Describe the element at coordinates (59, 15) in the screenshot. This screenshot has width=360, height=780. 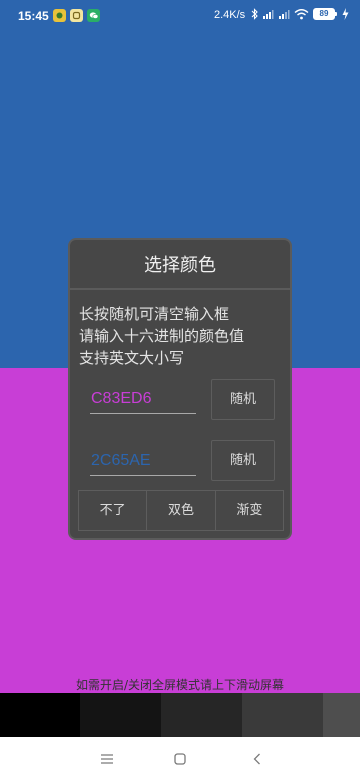
I see `game-app-icon` at that location.